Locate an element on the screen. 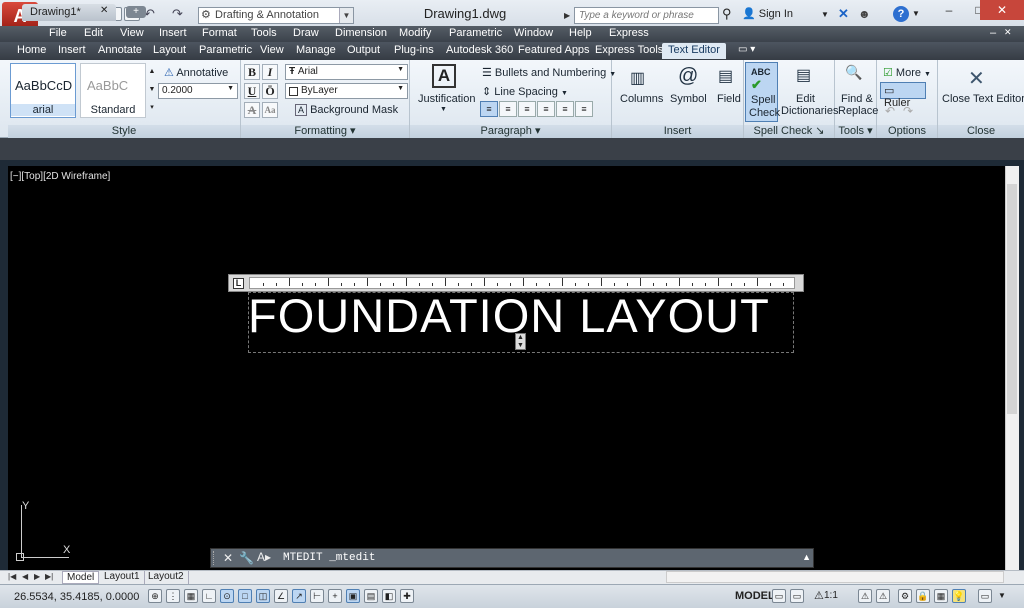 This screenshot has width=1024, height=608. communication-icon: ☻ is located at coordinates (864, 14).